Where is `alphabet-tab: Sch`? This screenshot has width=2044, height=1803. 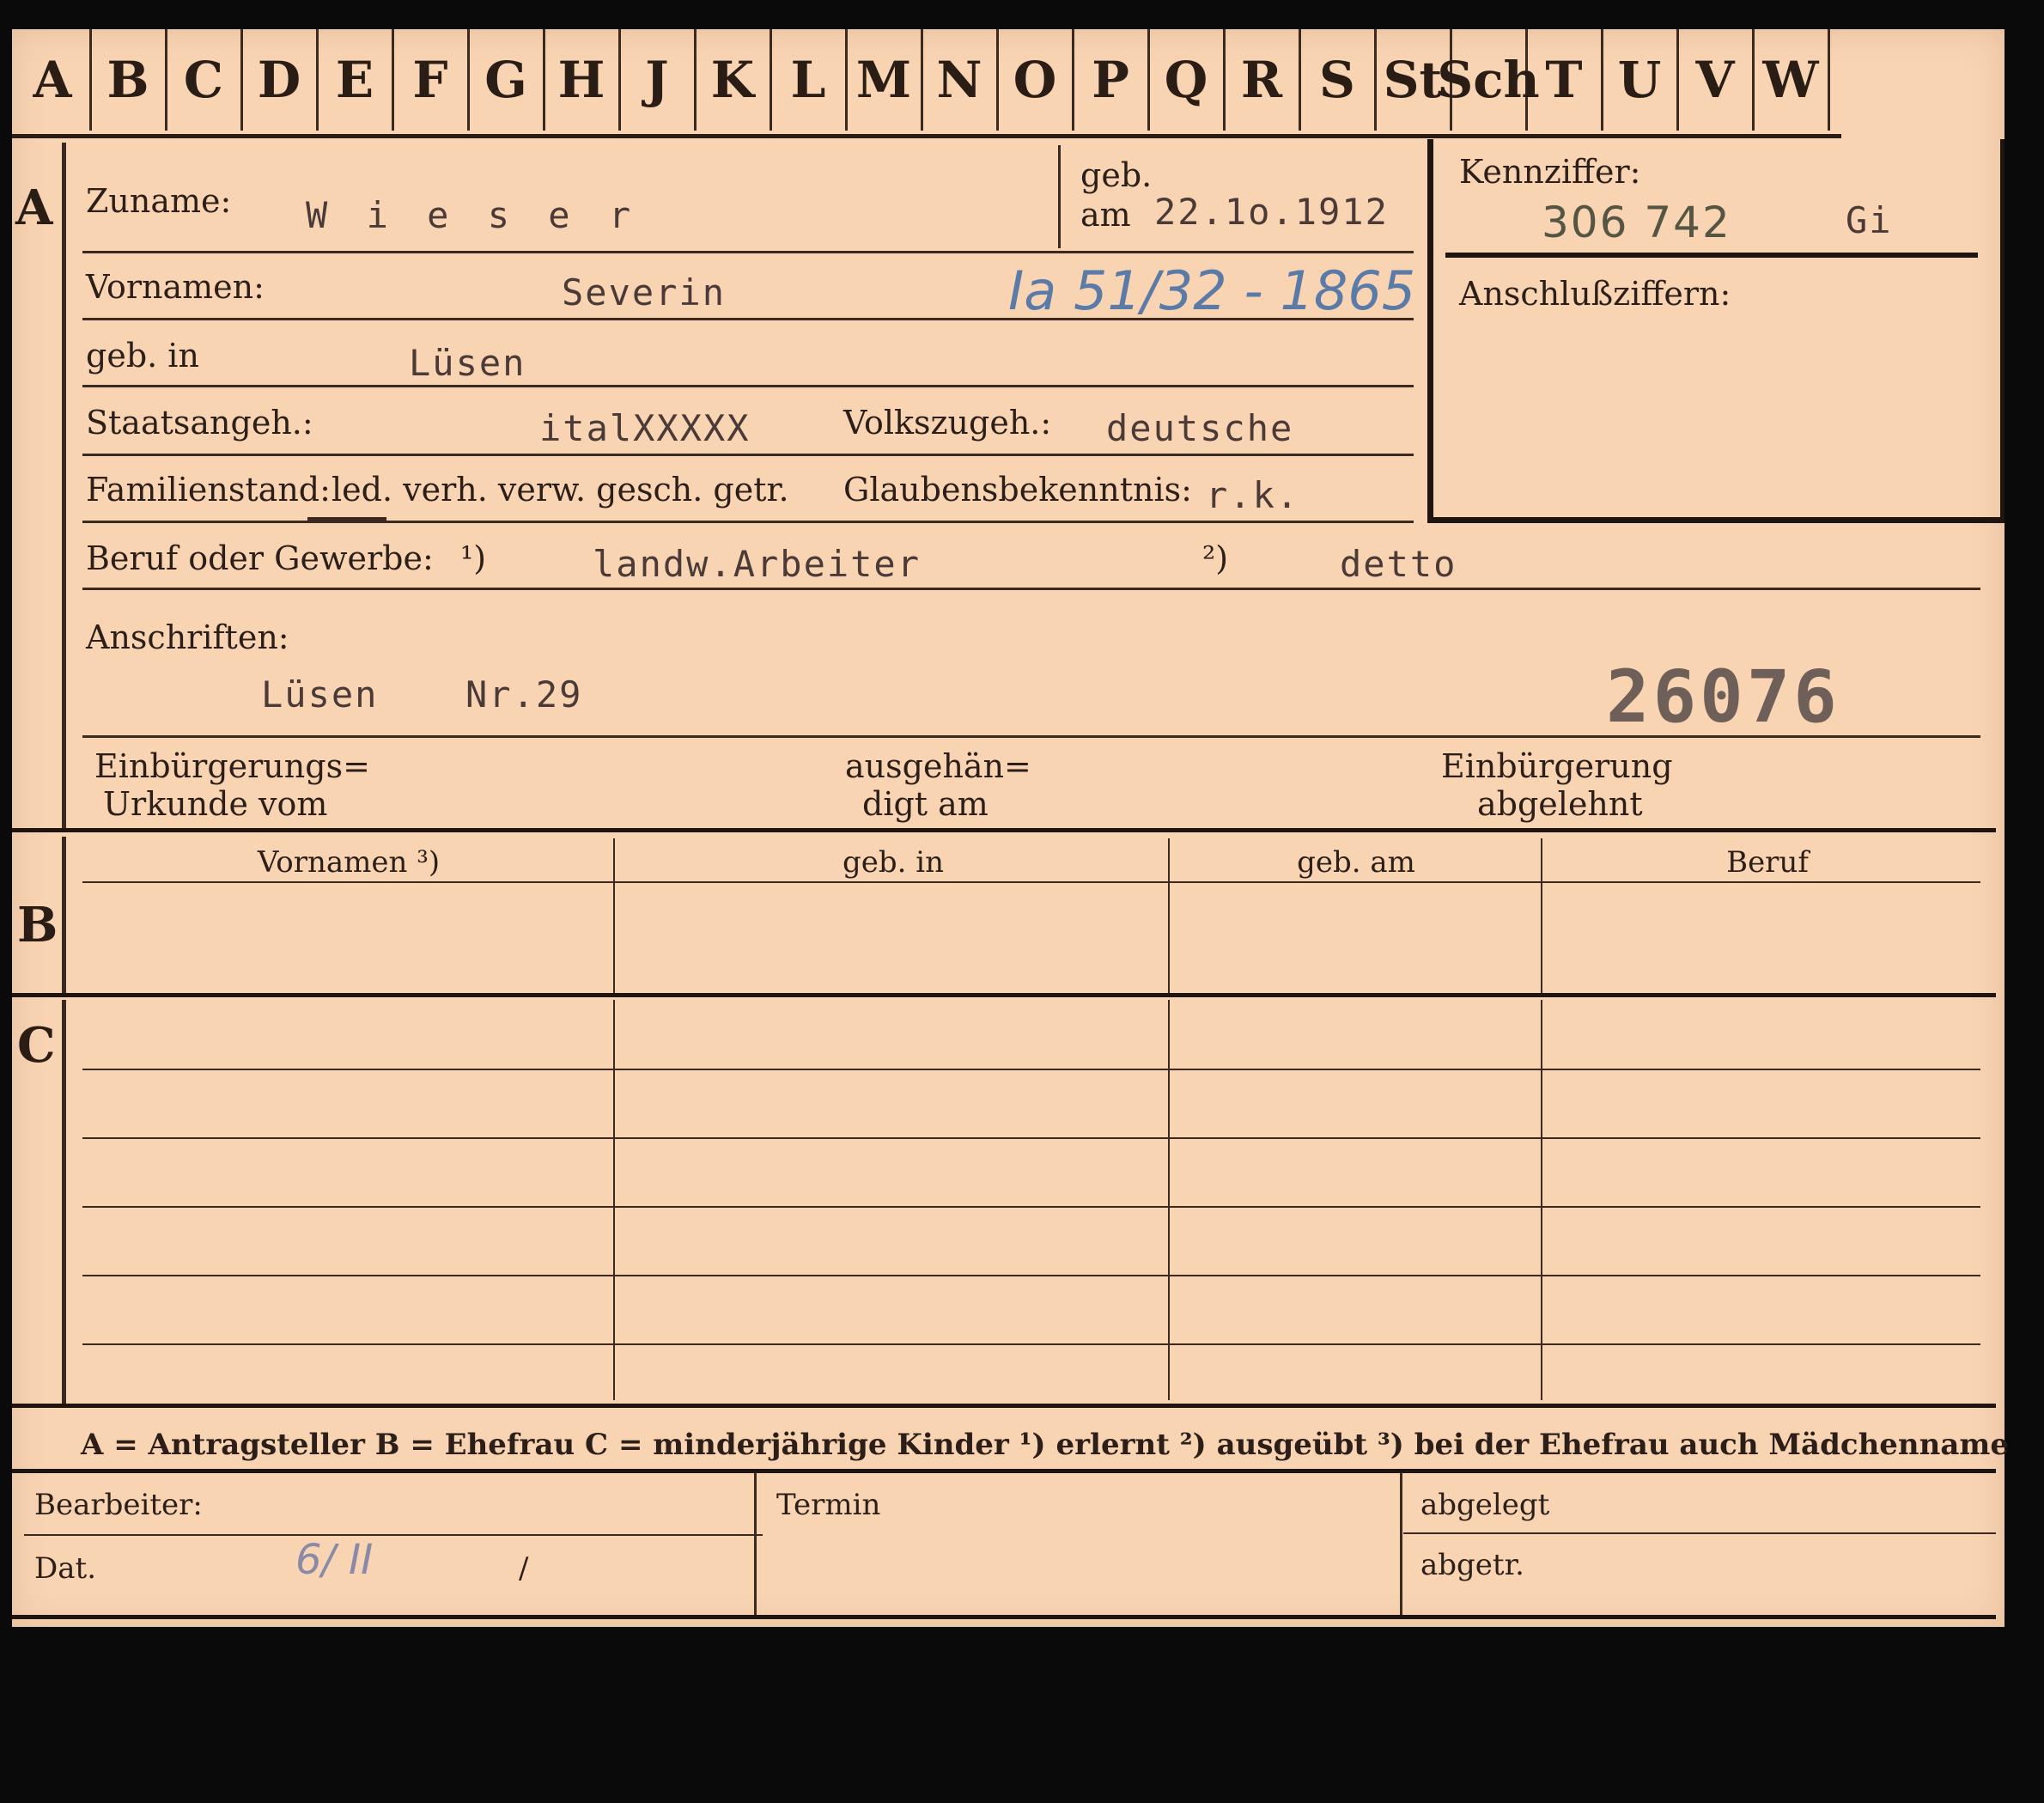
alphabet-tab: Sch is located at coordinates (1488, 80).